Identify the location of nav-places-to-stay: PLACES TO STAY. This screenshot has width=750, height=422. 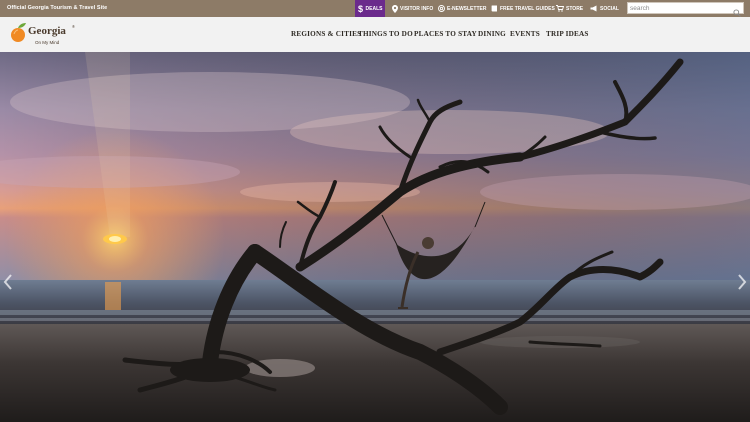
(445, 34).